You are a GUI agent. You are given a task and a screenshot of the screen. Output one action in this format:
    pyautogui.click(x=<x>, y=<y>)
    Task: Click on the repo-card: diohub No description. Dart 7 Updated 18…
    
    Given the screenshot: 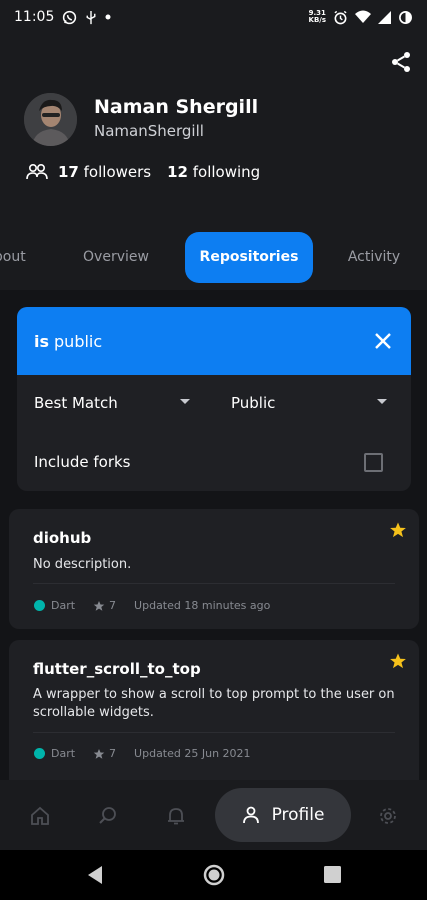 What is the action you would take?
    pyautogui.click(x=214, y=569)
    